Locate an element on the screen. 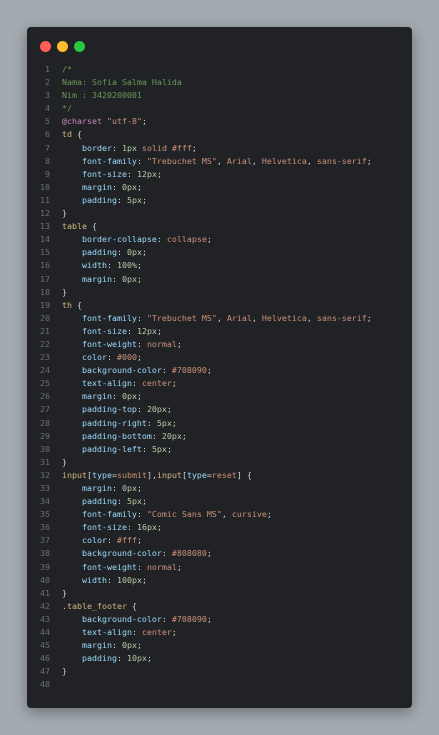  line-content: td { is located at coordinates (66, 134).